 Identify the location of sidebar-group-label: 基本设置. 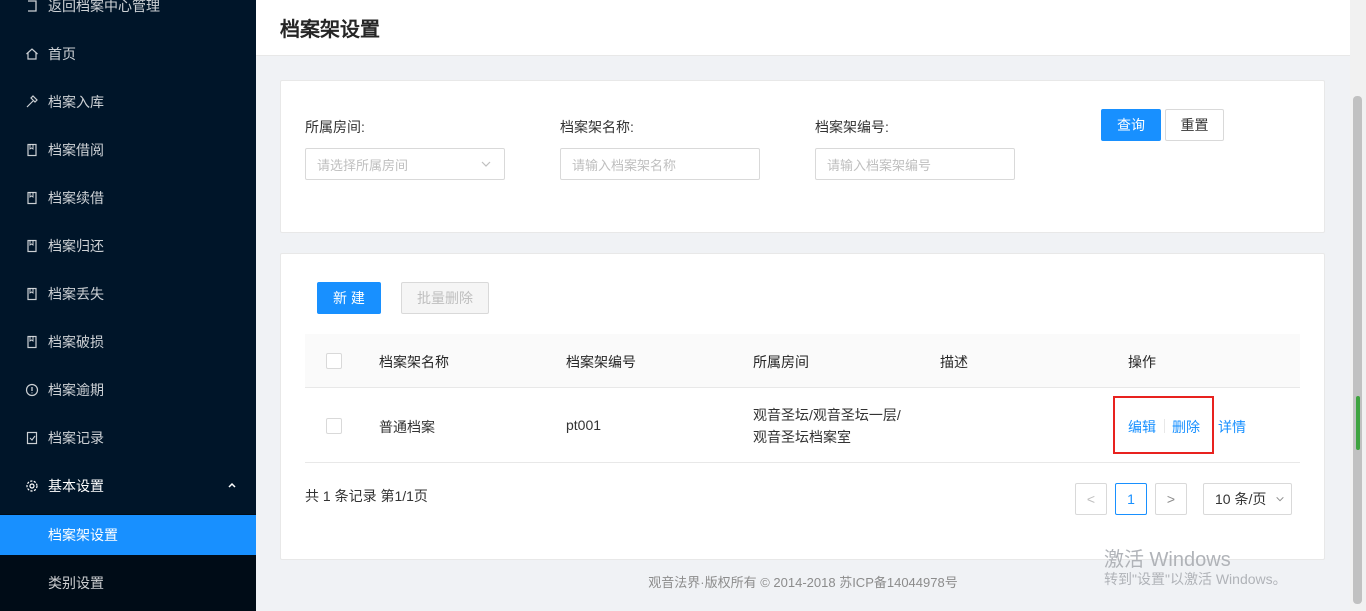
(76, 486).